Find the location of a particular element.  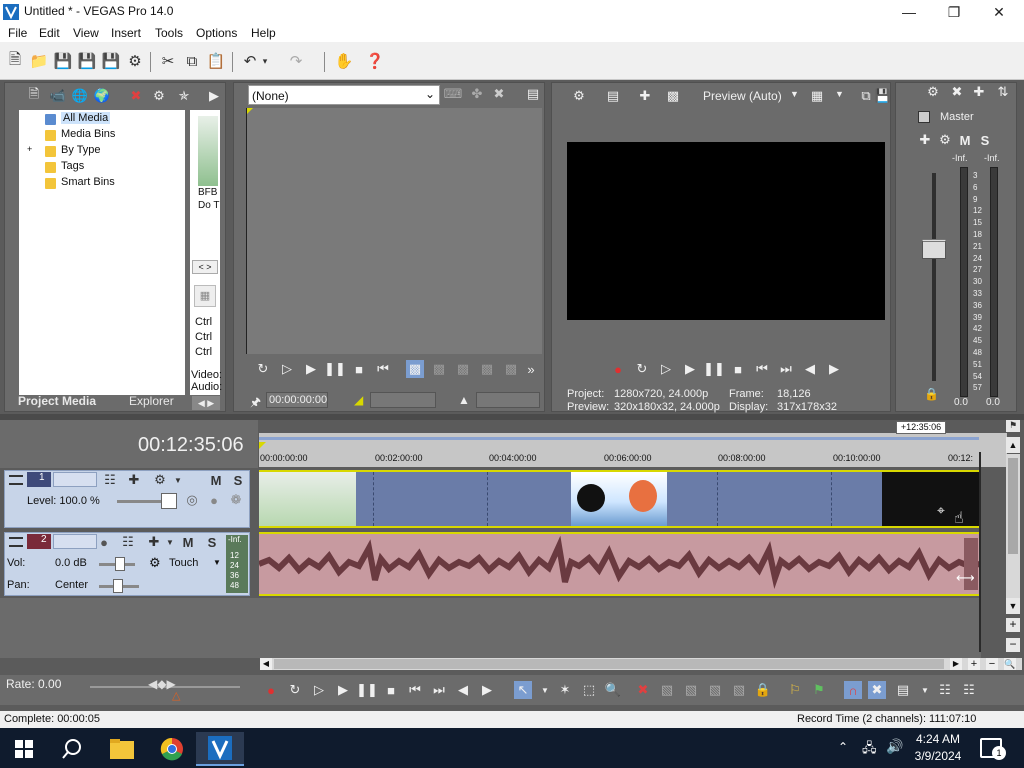

media-fx-icon: ✯ is located at coordinates (184, 96).